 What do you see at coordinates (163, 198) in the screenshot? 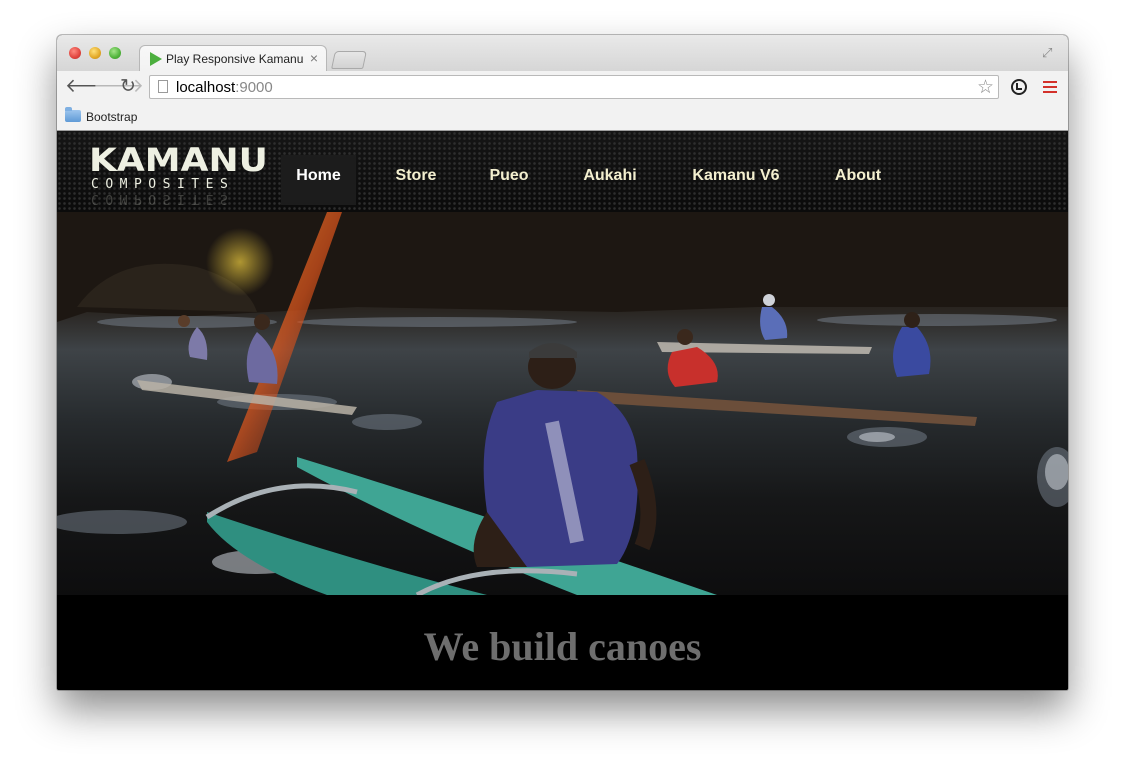
I see `logo-reflection: COMPOSITES` at bounding box center [163, 198].